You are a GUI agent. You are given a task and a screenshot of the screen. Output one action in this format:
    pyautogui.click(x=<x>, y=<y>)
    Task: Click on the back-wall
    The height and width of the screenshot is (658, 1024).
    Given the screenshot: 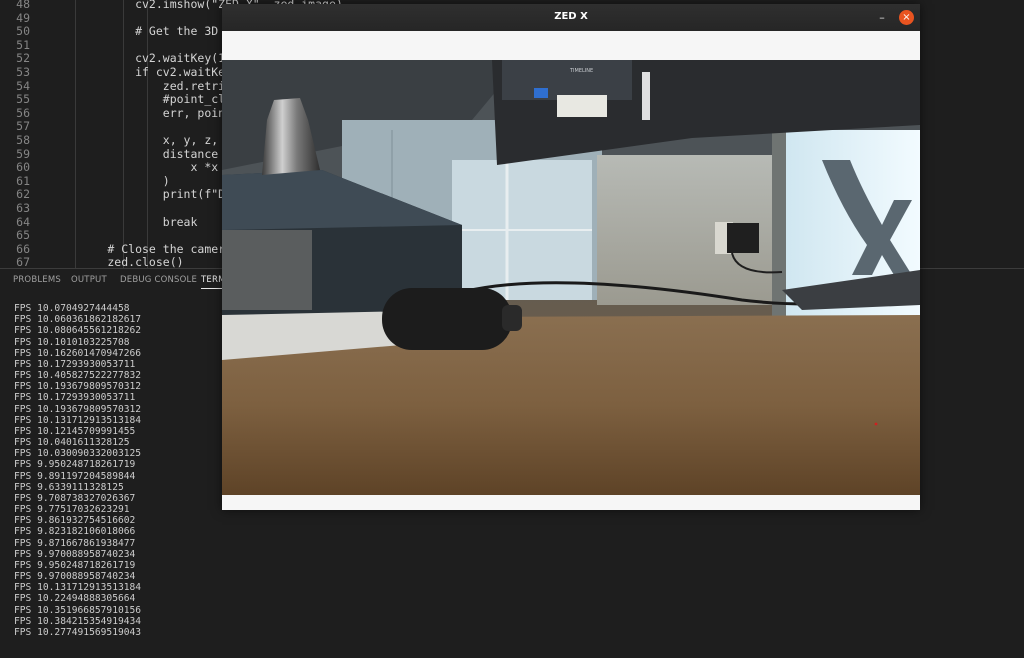 What is the action you would take?
    pyautogui.click(x=697, y=230)
    